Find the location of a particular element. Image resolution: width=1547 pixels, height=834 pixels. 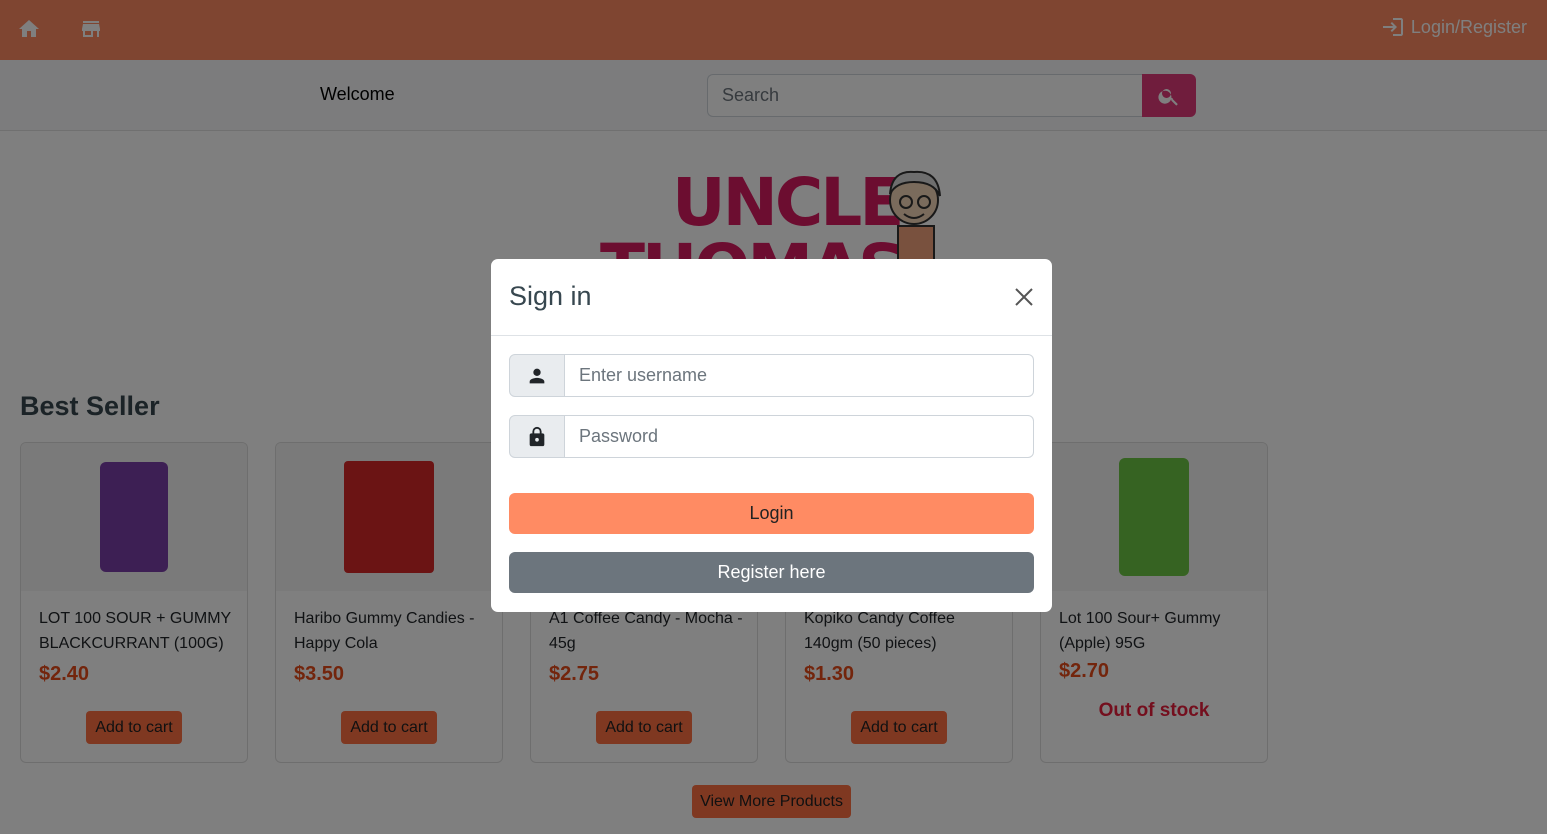

username-placeholder: Enter username is located at coordinates (643, 375).